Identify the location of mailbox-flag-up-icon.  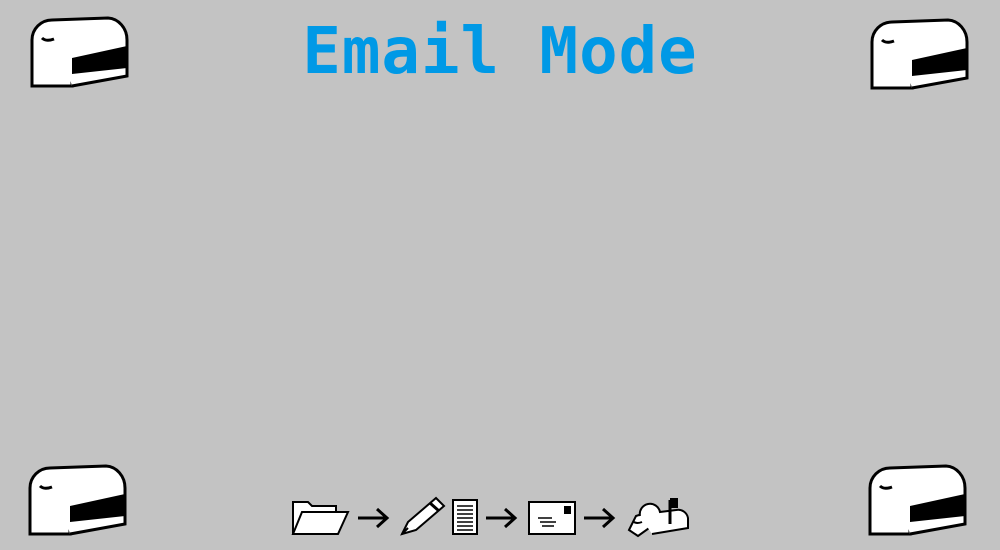
(658, 518).